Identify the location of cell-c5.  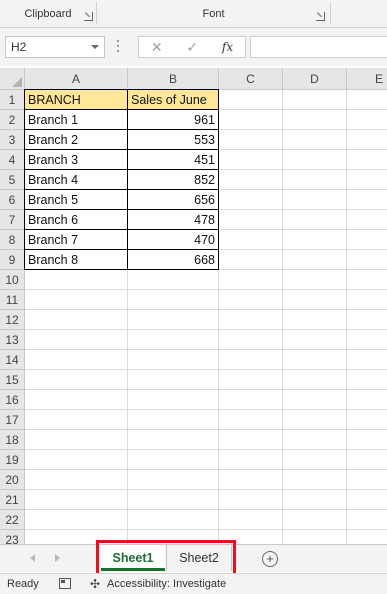
(251, 180).